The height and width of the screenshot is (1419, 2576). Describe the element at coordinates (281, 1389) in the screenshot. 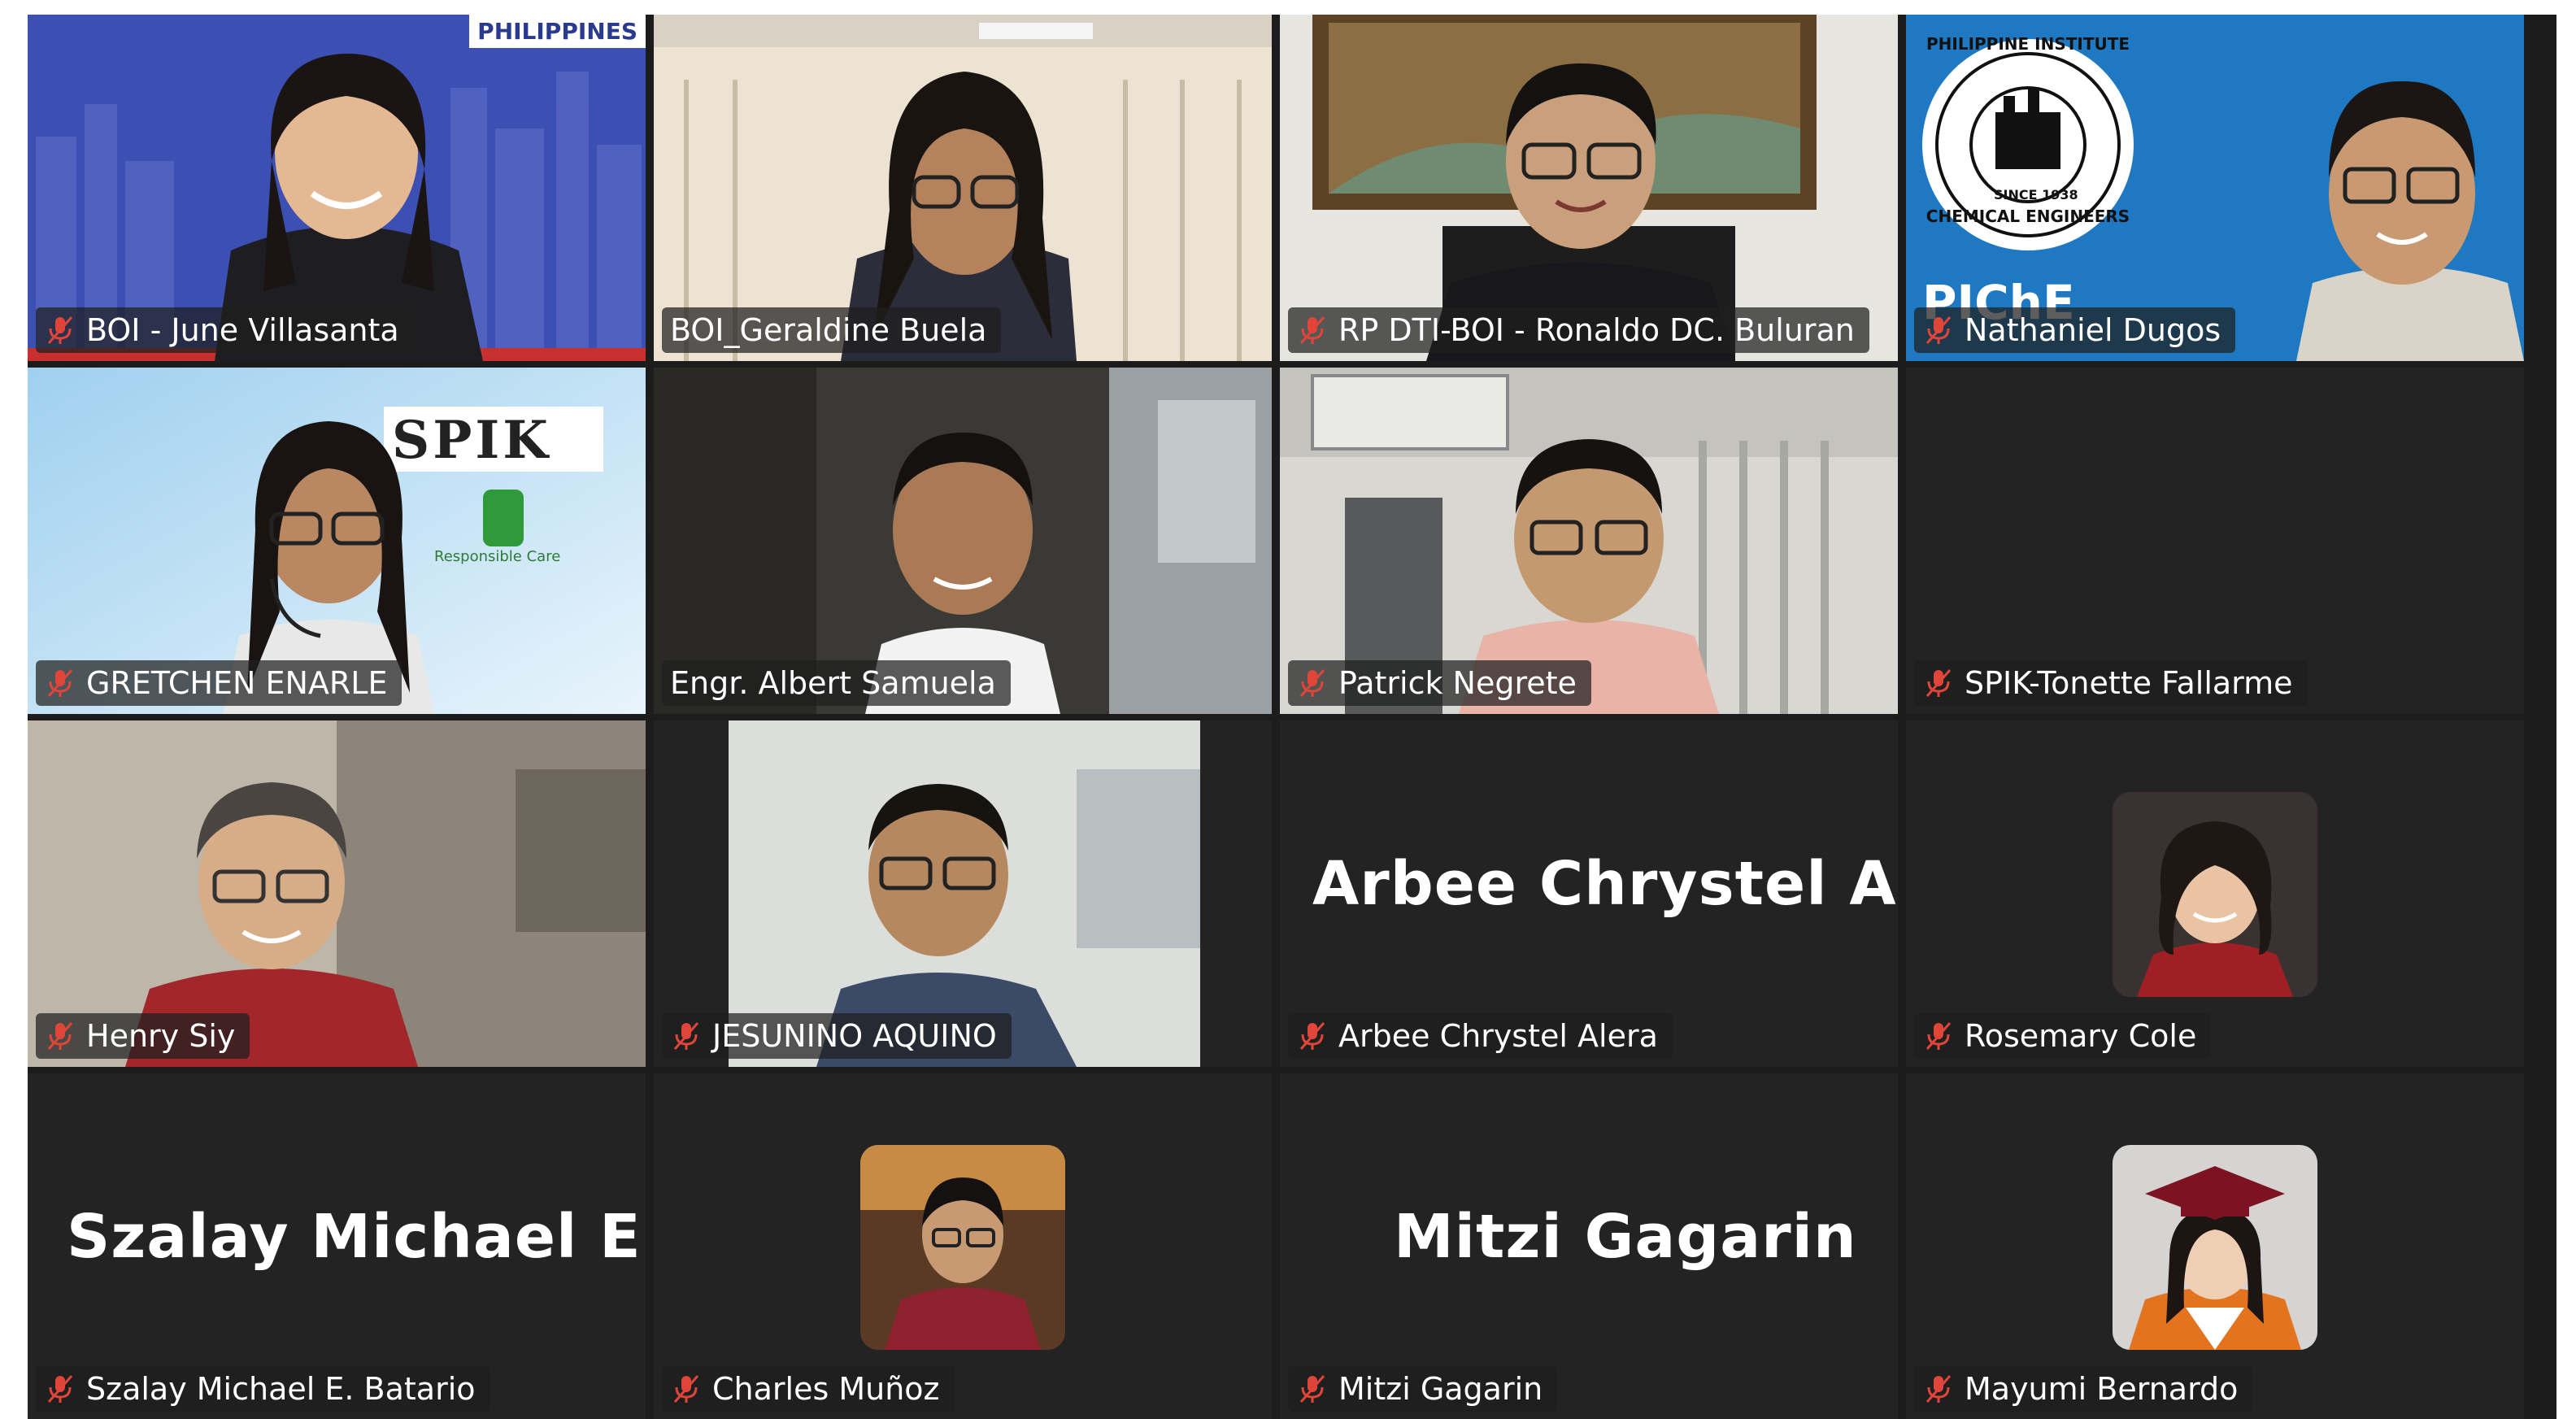

I see `participant-name: Szalay Michael E. Batario` at that location.